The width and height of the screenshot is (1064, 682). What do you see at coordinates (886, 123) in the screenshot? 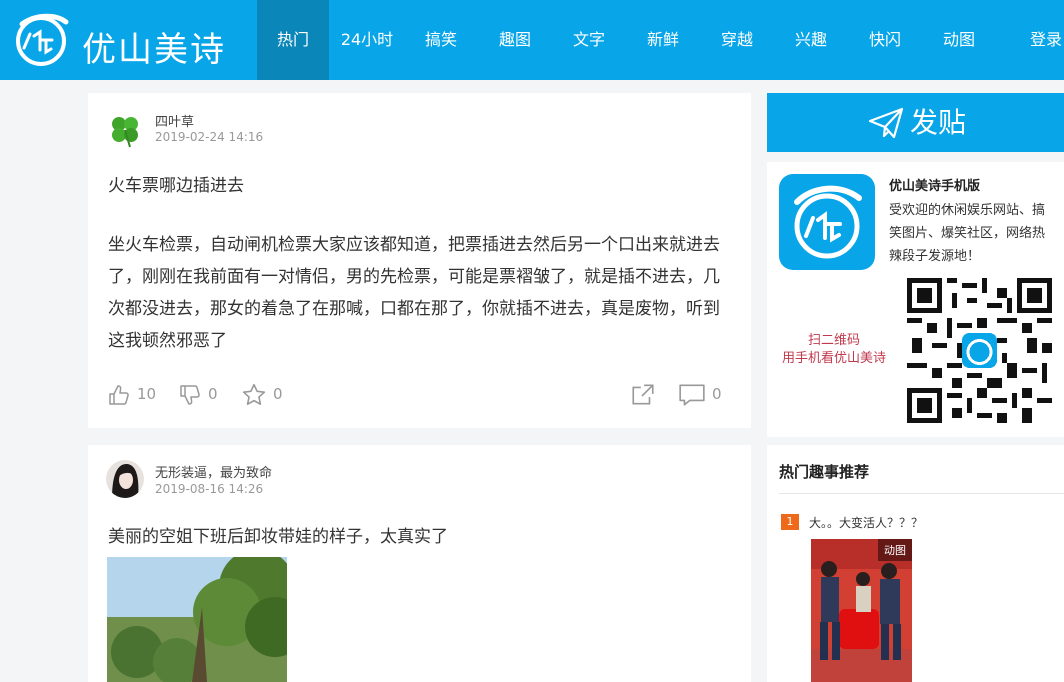
I see `paper-plane-icon` at bounding box center [886, 123].